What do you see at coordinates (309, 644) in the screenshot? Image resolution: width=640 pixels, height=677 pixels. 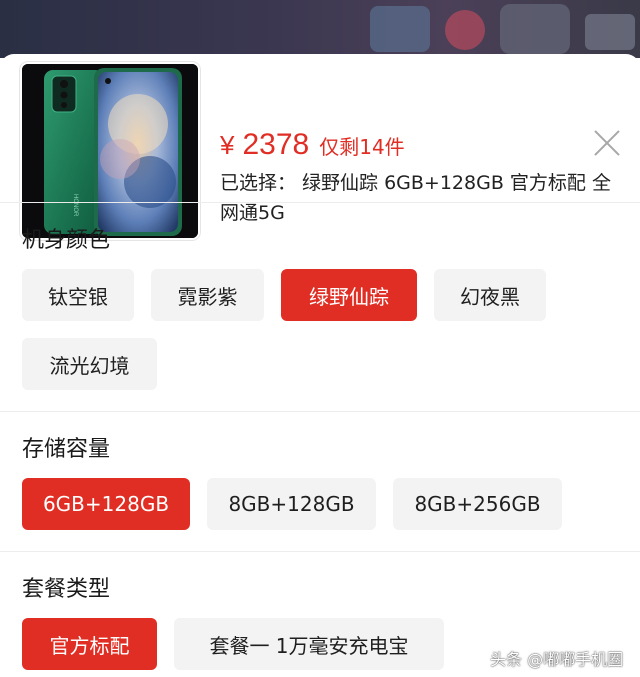 I see `option-bundle-powerbank: 套餐一 1万毫安充电宝` at bounding box center [309, 644].